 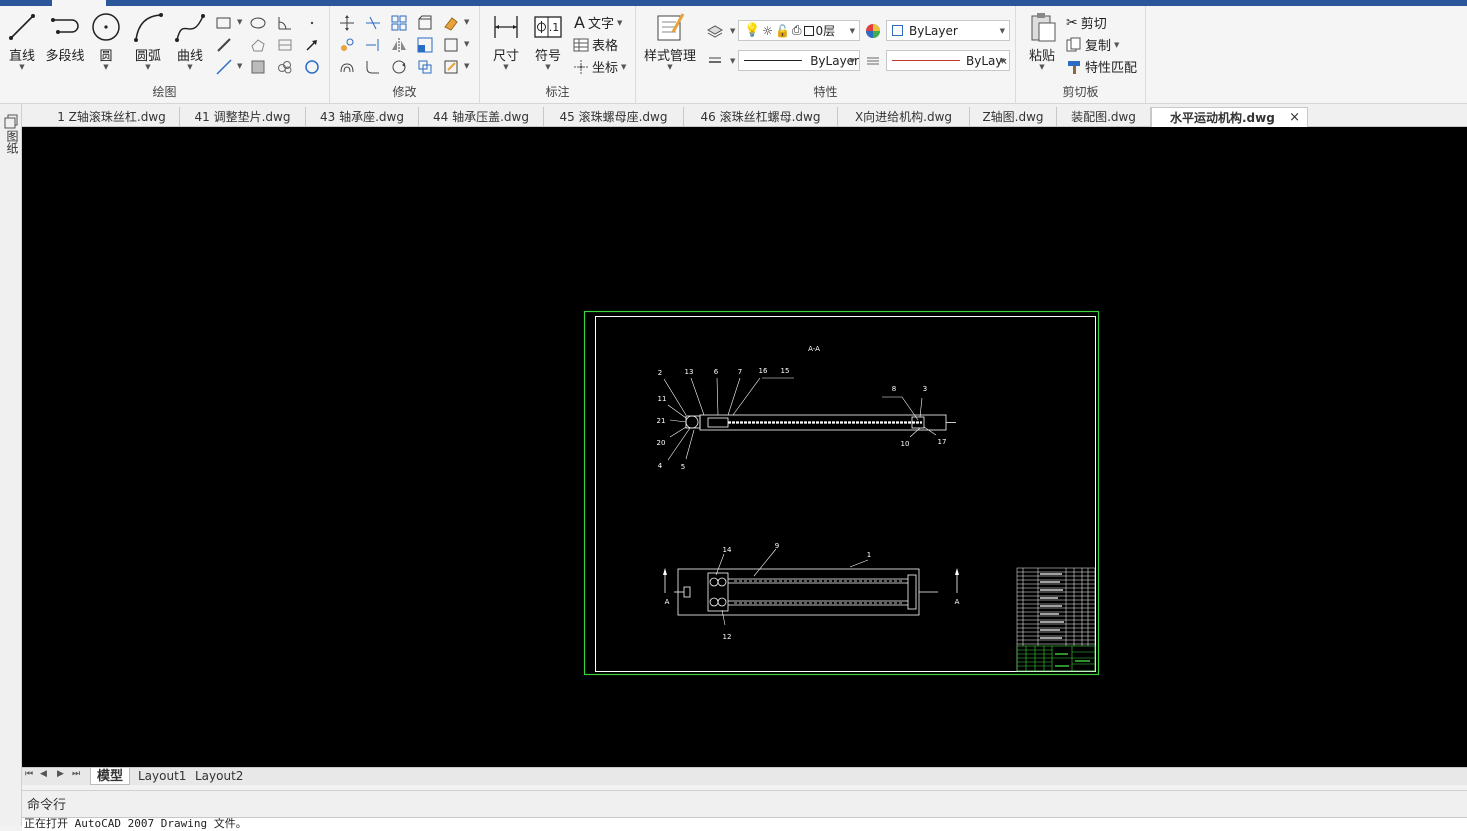 I want to click on next-tab-icon: ▶, so click(x=60, y=774).